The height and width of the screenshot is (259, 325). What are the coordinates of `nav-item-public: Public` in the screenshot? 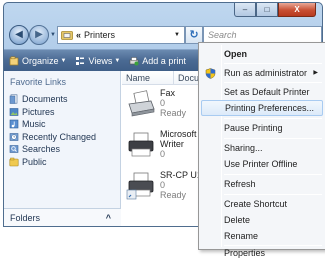 It's located at (52, 162).